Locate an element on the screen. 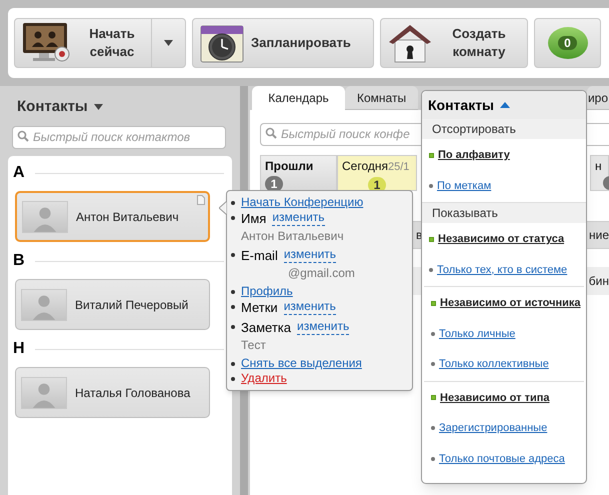 This screenshot has width=609, height=495. letter-heading: А is located at coordinates (19, 173).